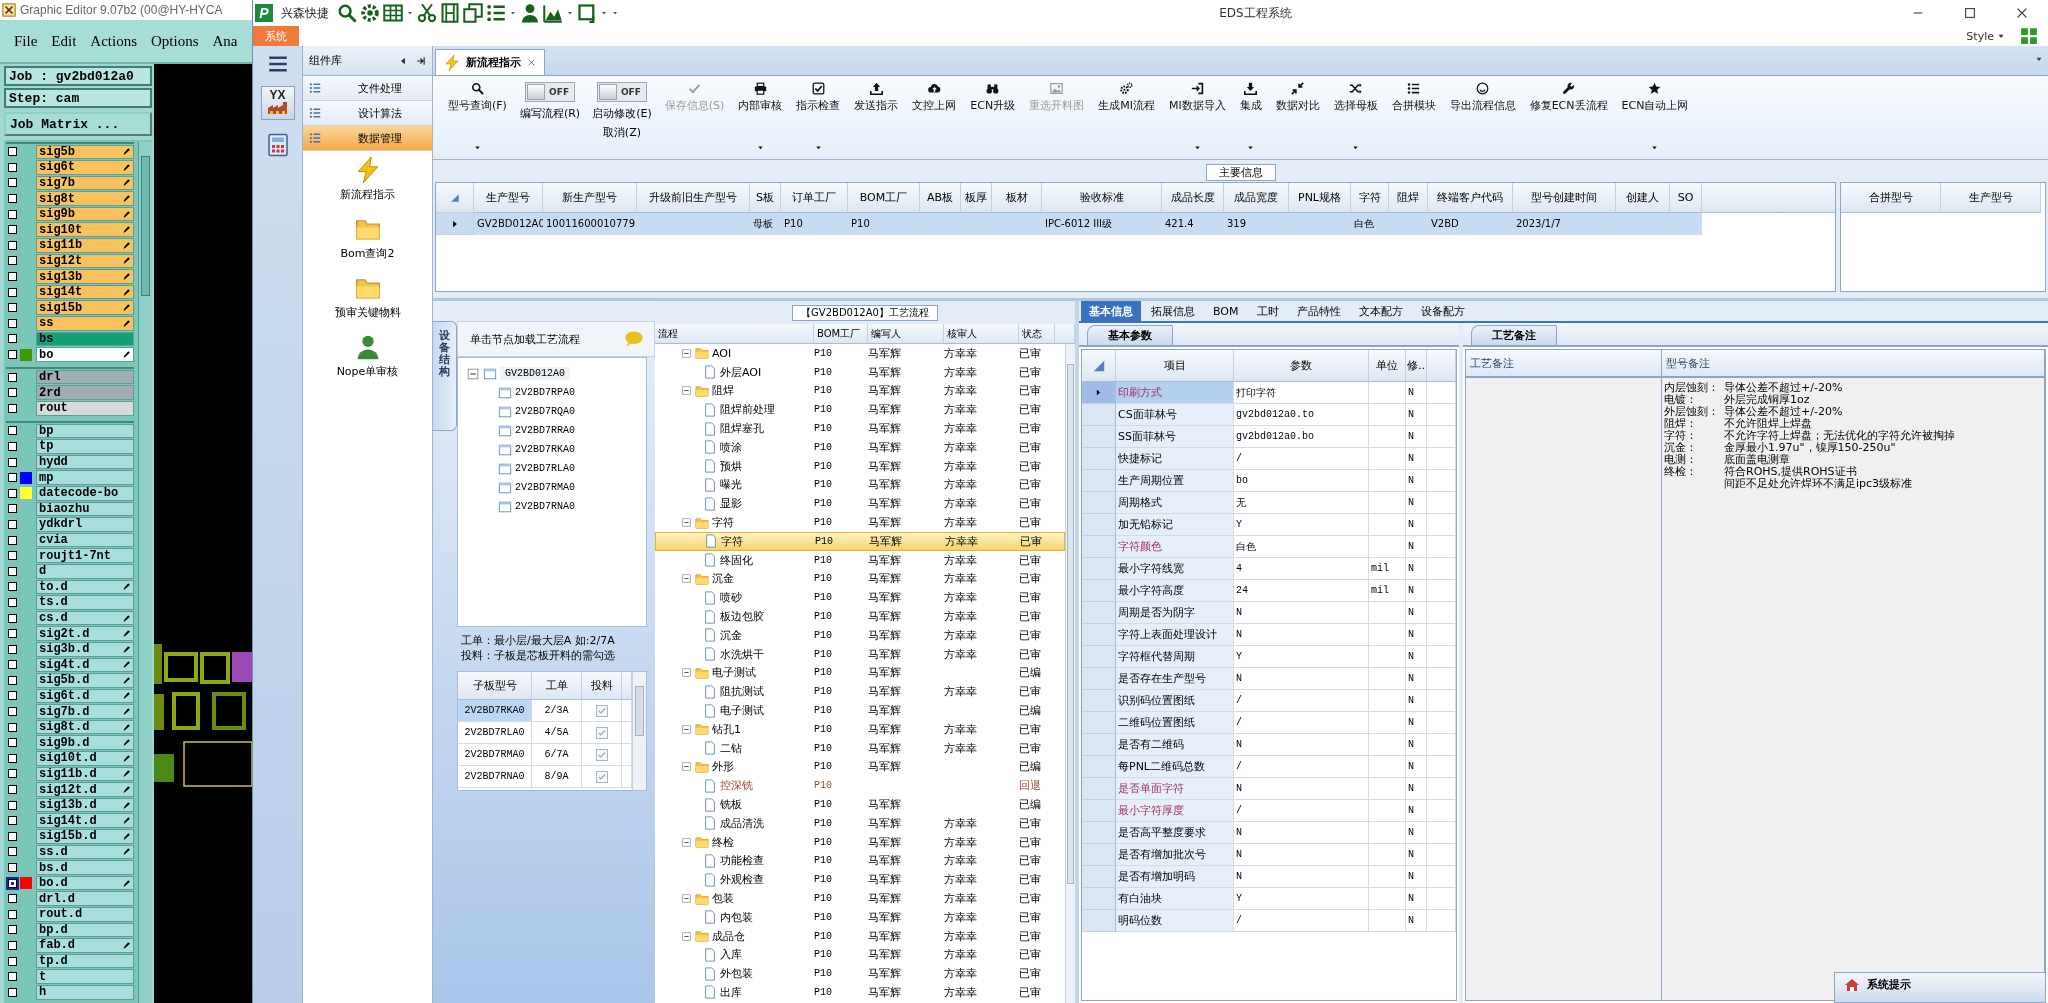 Image resolution: width=2048 pixels, height=1003 pixels. Describe the element at coordinates (1387, 366) in the screenshot. I see `column-header: 单位` at that location.